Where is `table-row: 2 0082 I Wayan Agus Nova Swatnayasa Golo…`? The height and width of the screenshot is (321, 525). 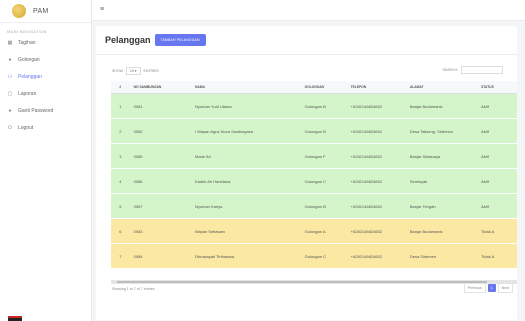
table-row: 2 0082 I Wayan Agus Nova Swatnayasa Golo… is located at coordinates (314, 131).